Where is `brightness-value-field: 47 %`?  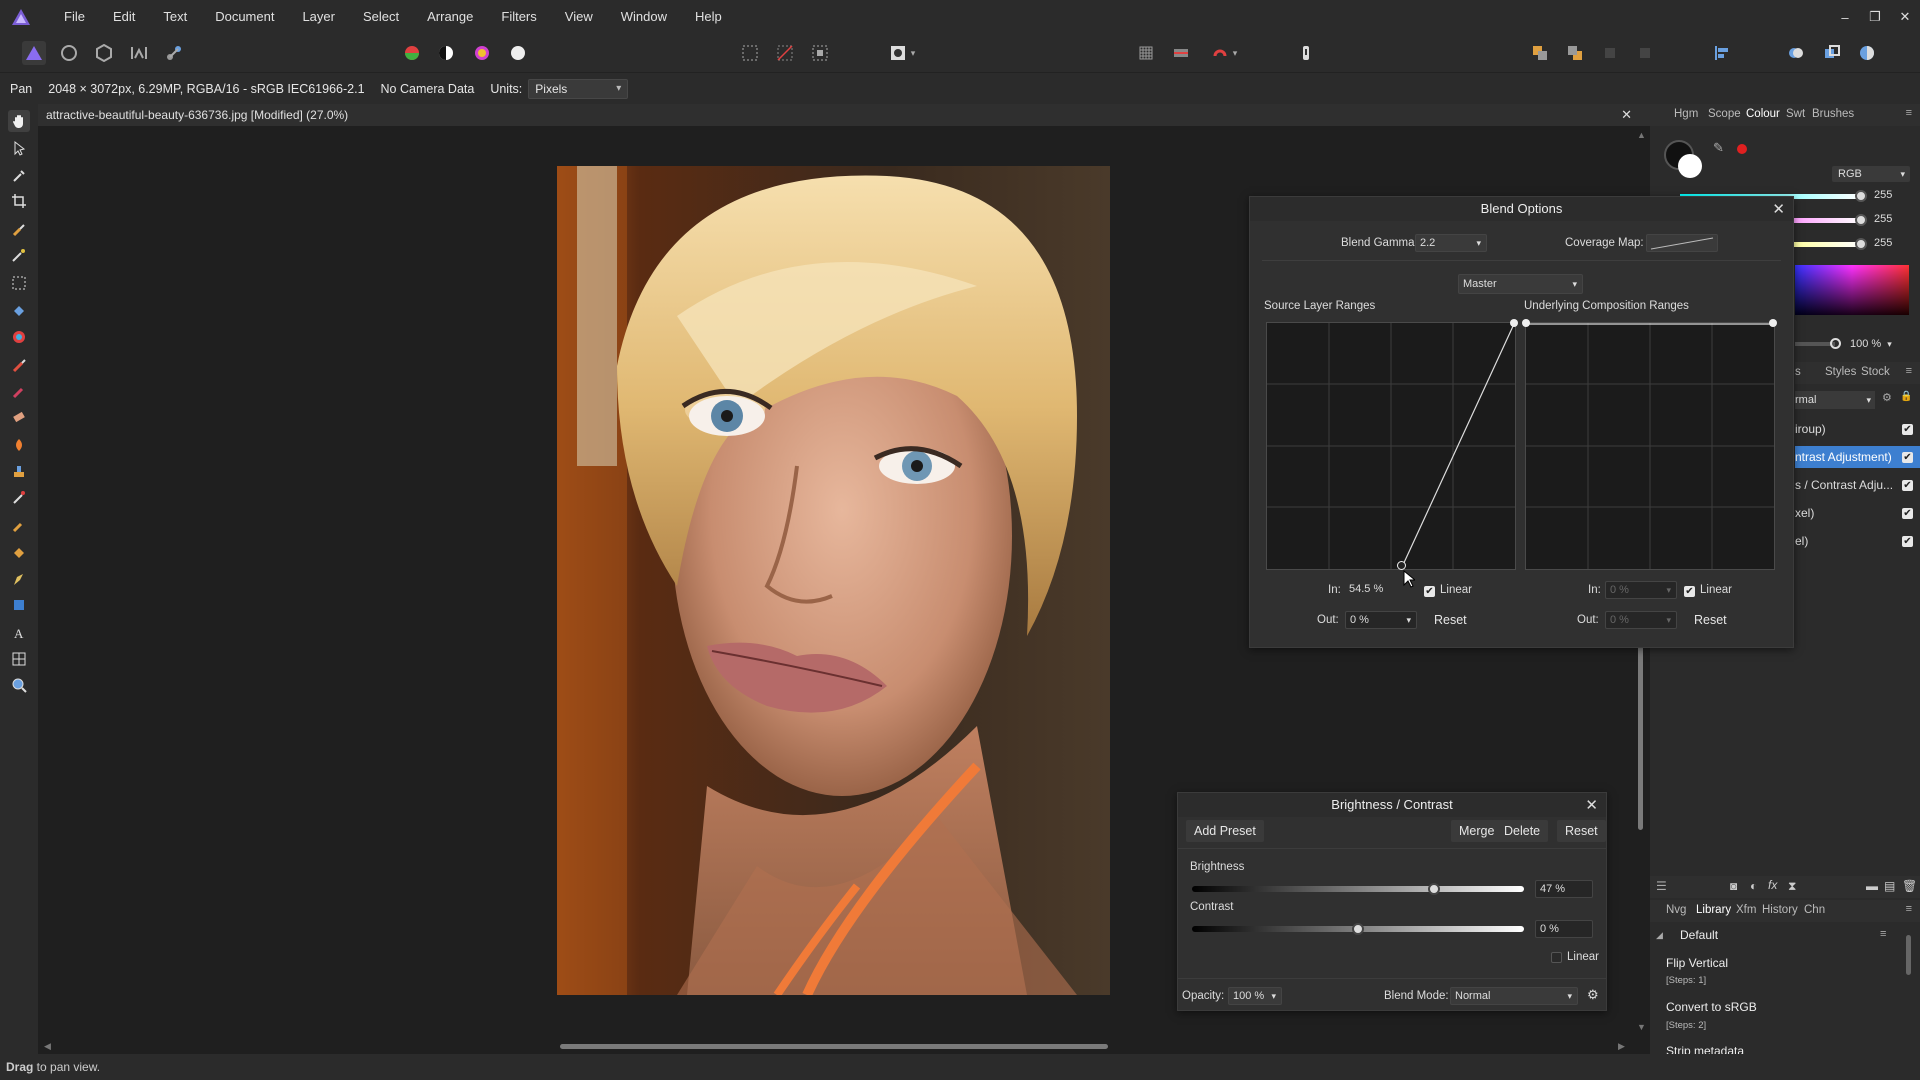 brightness-value-field: 47 % is located at coordinates (1564, 889).